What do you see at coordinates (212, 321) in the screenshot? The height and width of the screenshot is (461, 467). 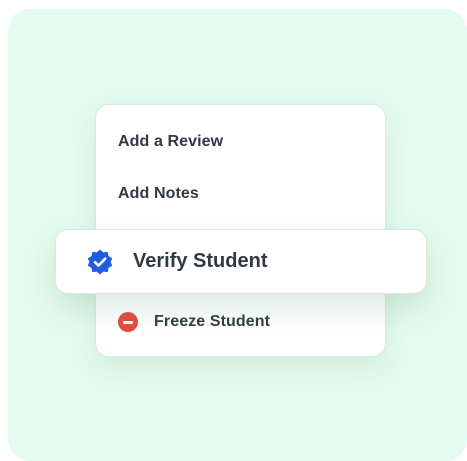 I see `menu-item-label: Freeze Student` at bounding box center [212, 321].